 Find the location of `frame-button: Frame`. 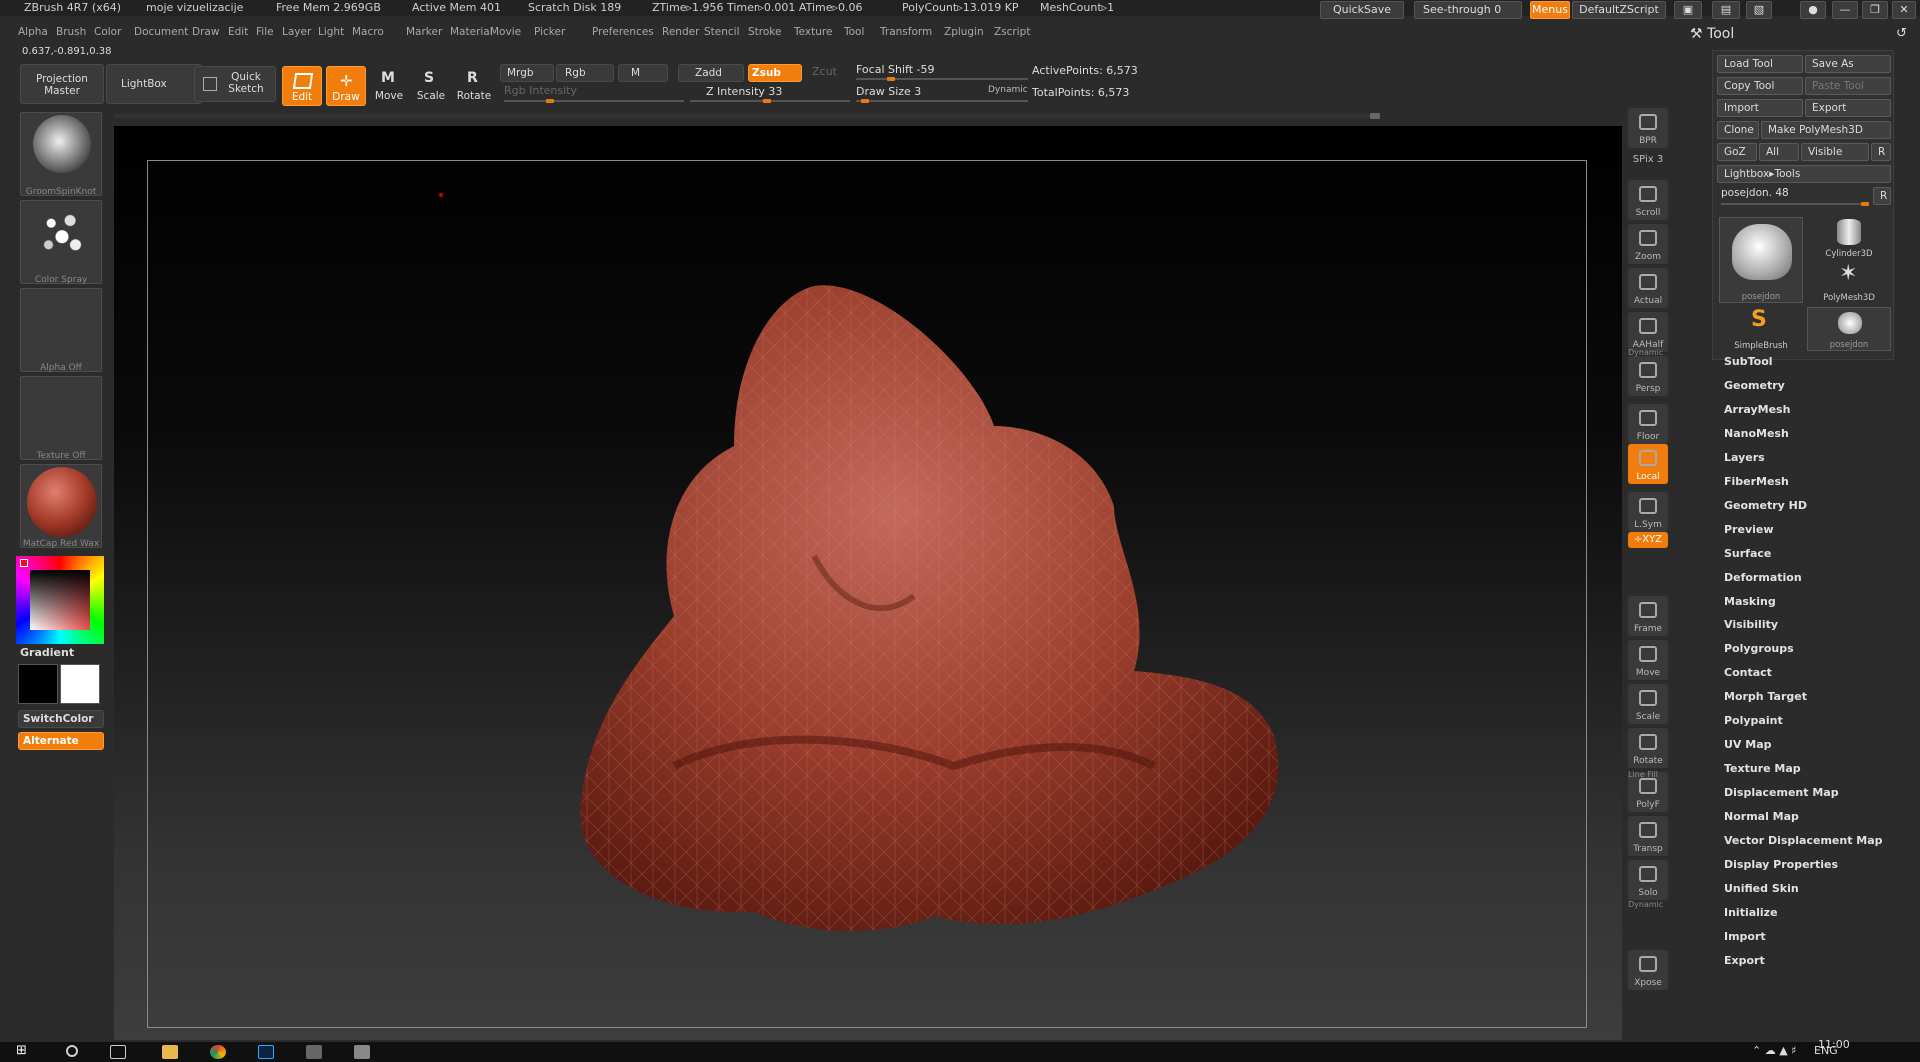

frame-button: Frame is located at coordinates (1648, 616).